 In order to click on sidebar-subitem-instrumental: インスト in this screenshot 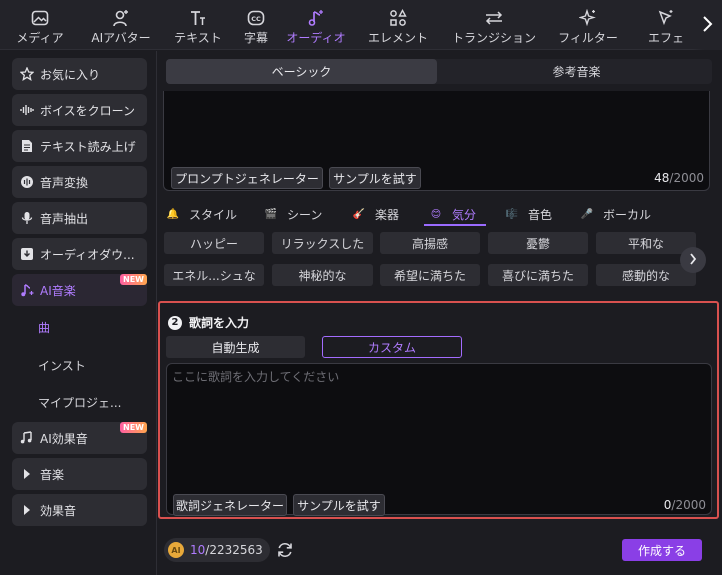, I will do `click(62, 365)`.